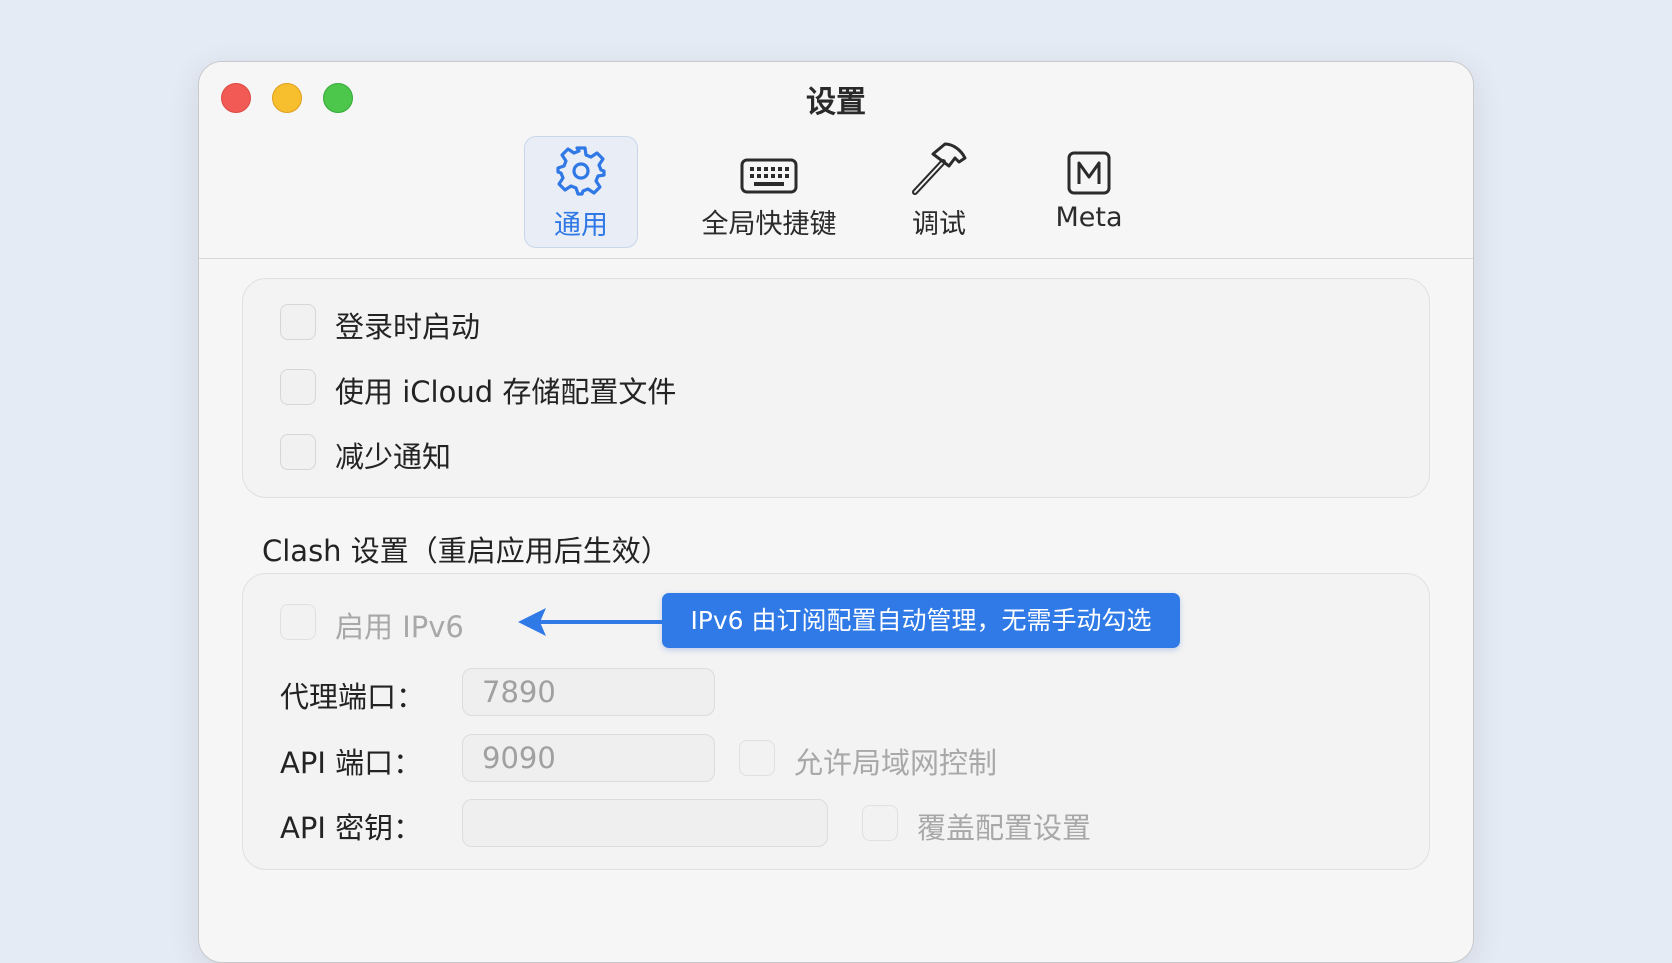 This screenshot has height=963, width=1672. What do you see at coordinates (298, 452) in the screenshot?
I see `reduce-notifications-checkbox` at bounding box center [298, 452].